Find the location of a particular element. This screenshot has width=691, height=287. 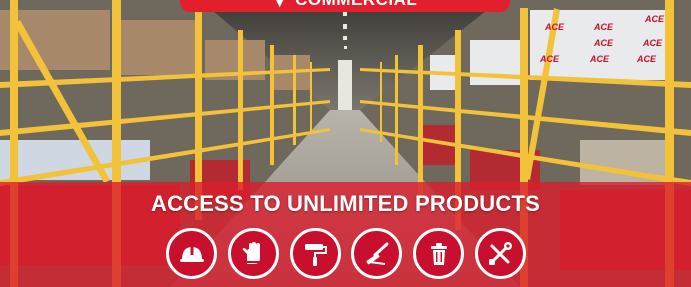

trash-can-button is located at coordinates (439, 253).